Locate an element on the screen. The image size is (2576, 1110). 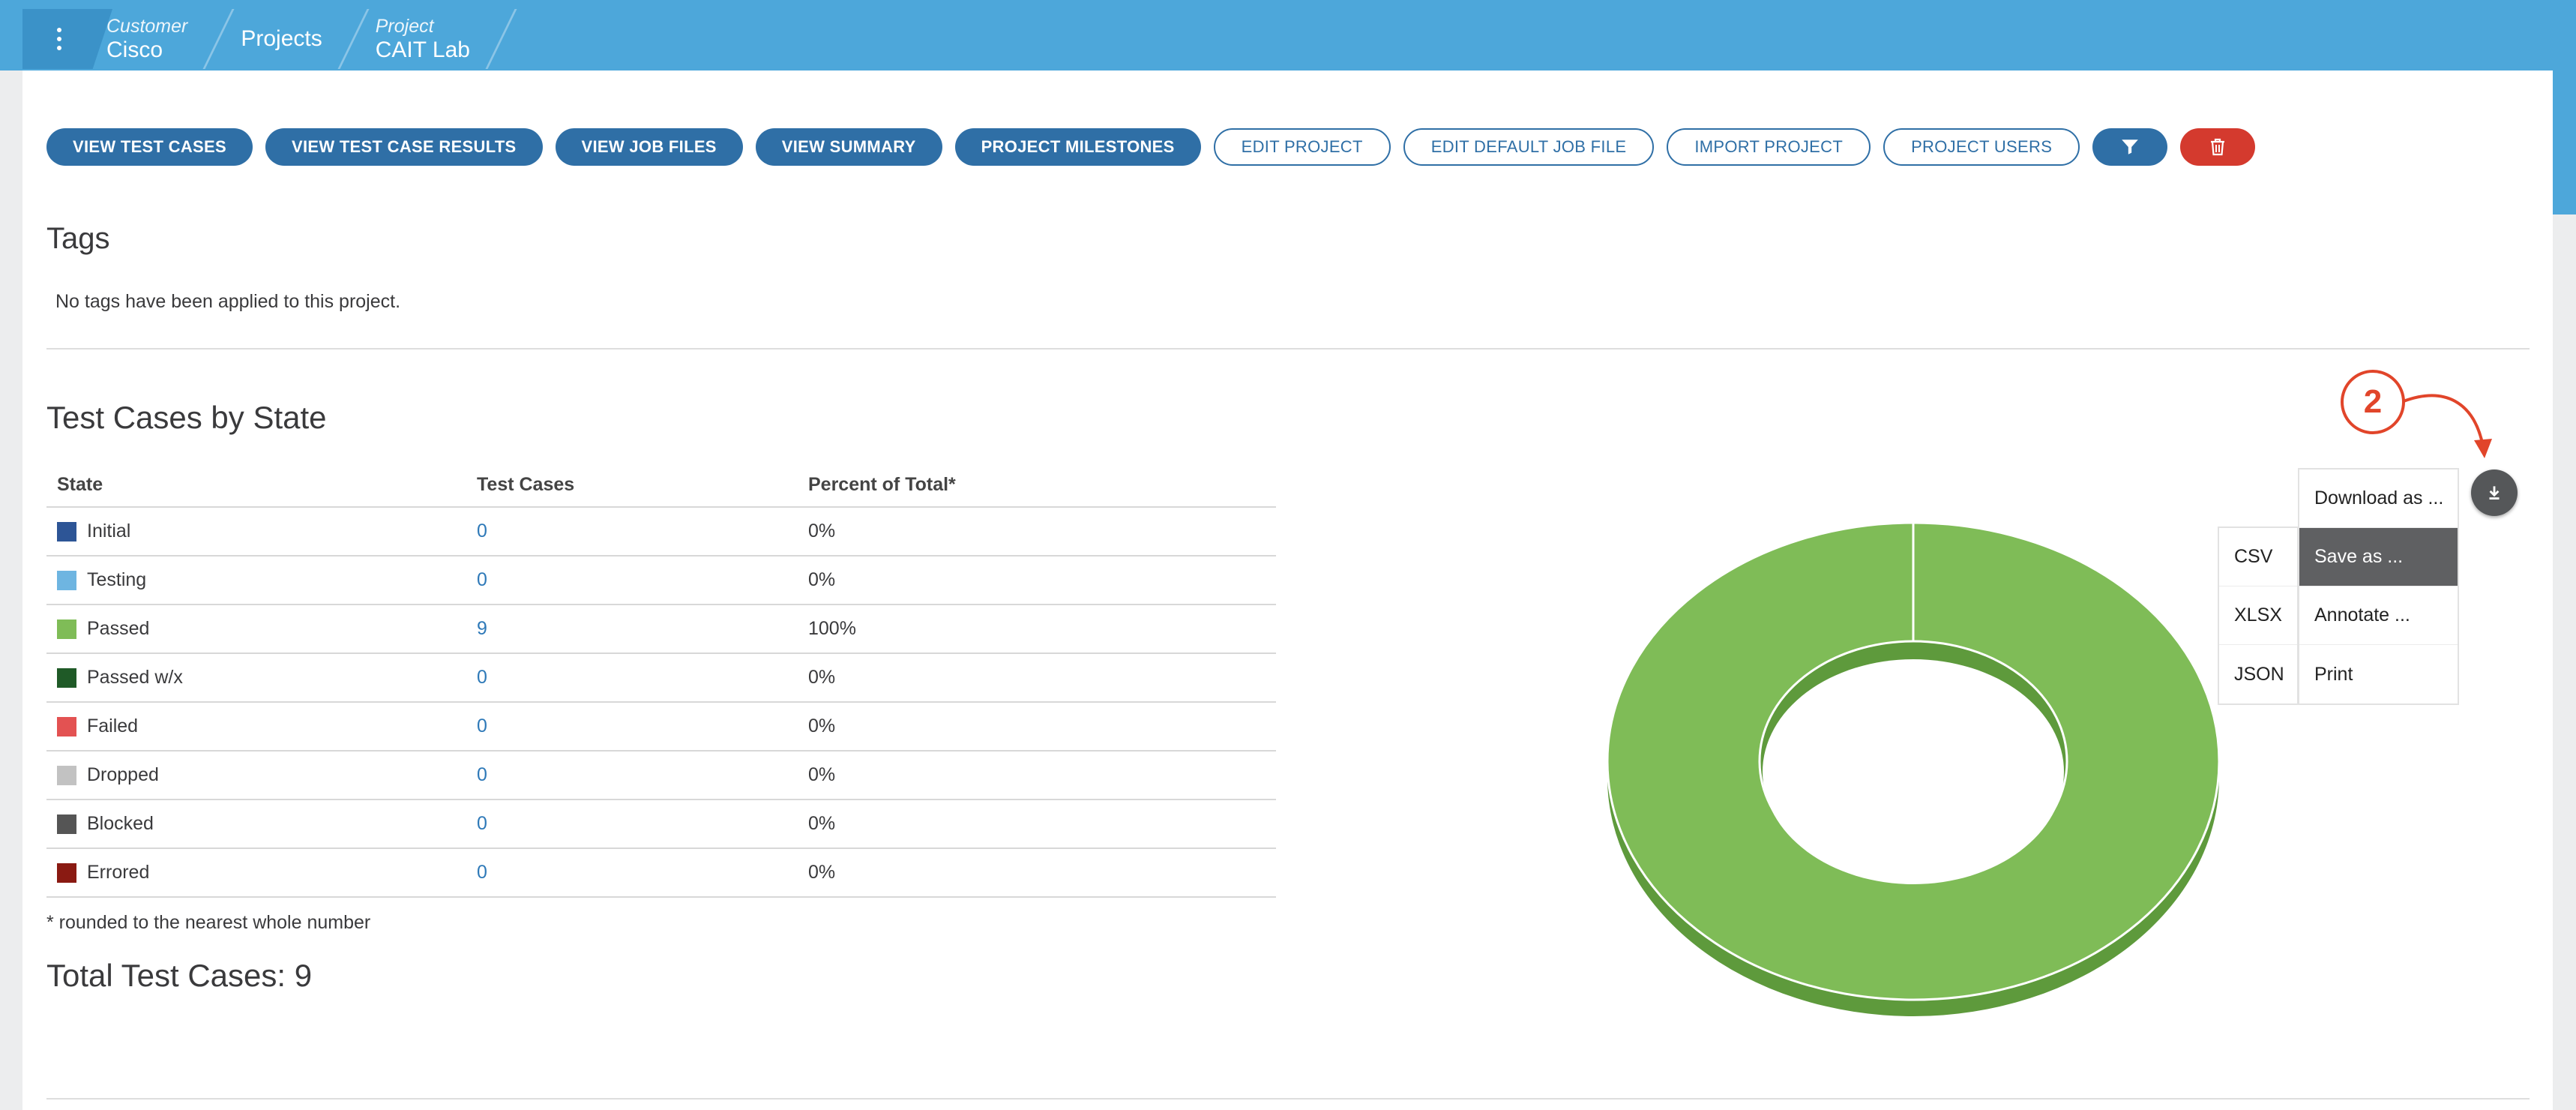
state-cell: Passed is located at coordinates (256, 629).